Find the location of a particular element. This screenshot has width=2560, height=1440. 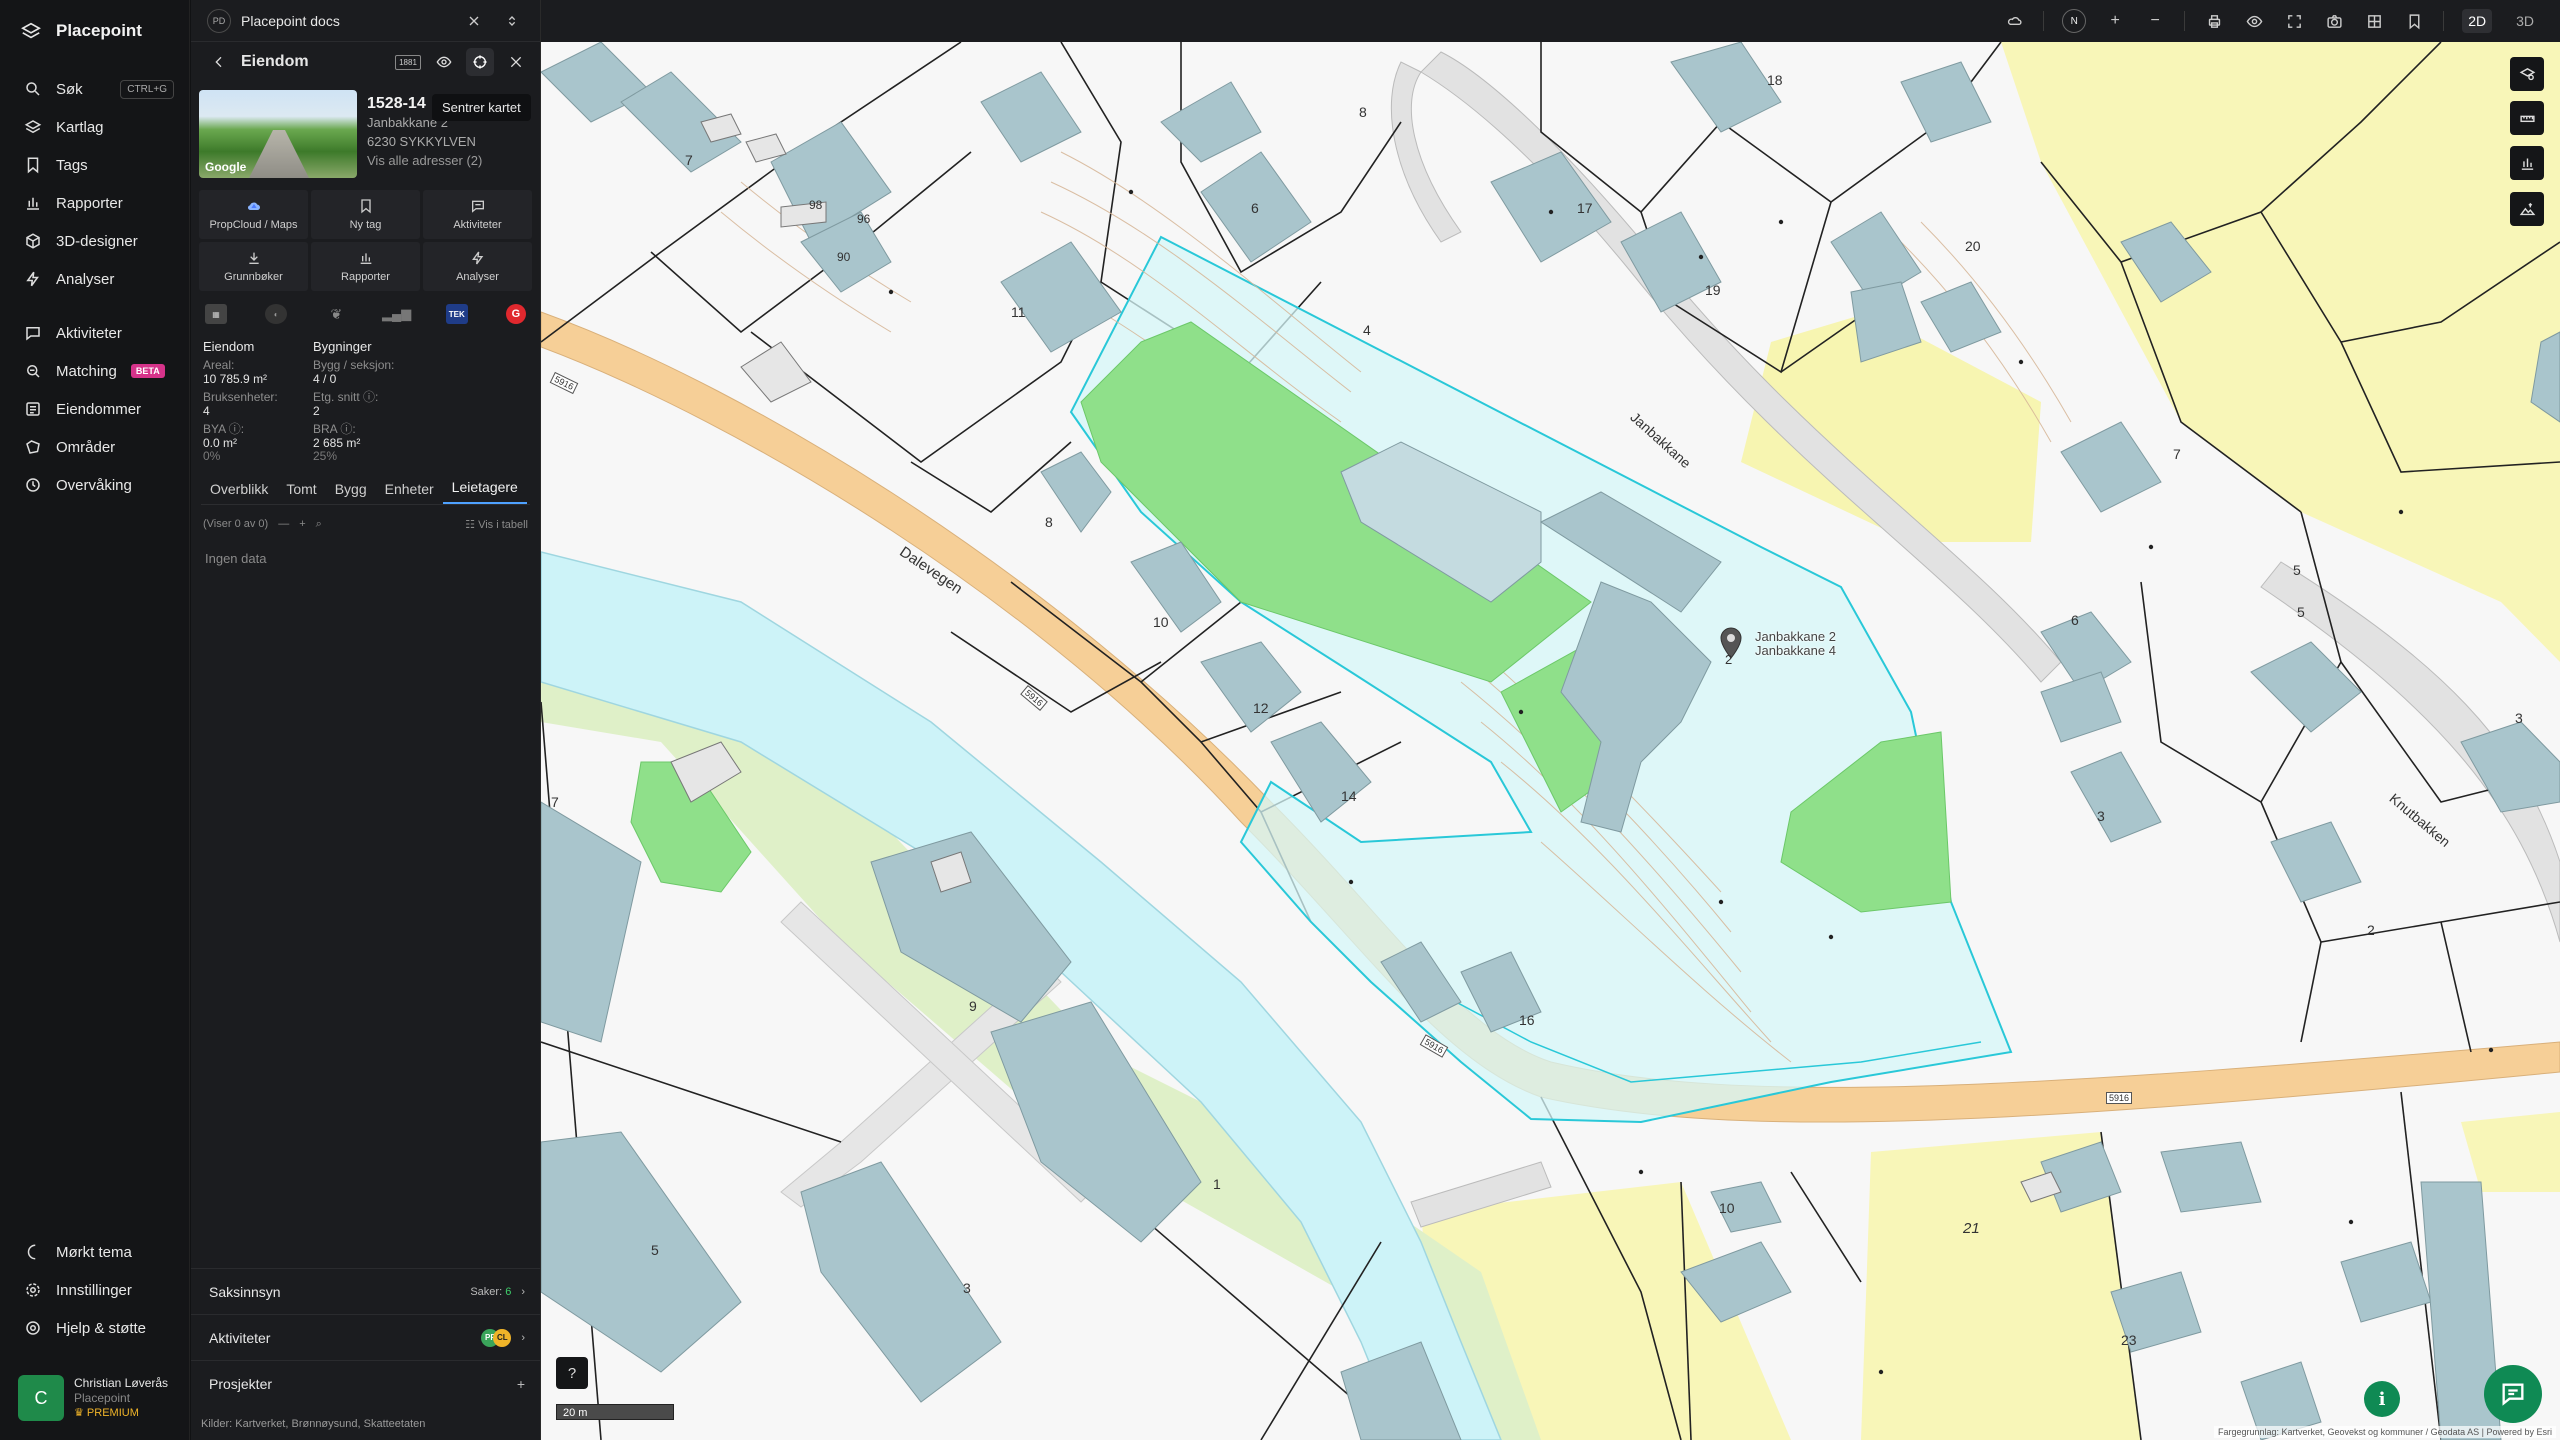

nav-label: Hjelp & støtte is located at coordinates (101, 1328).